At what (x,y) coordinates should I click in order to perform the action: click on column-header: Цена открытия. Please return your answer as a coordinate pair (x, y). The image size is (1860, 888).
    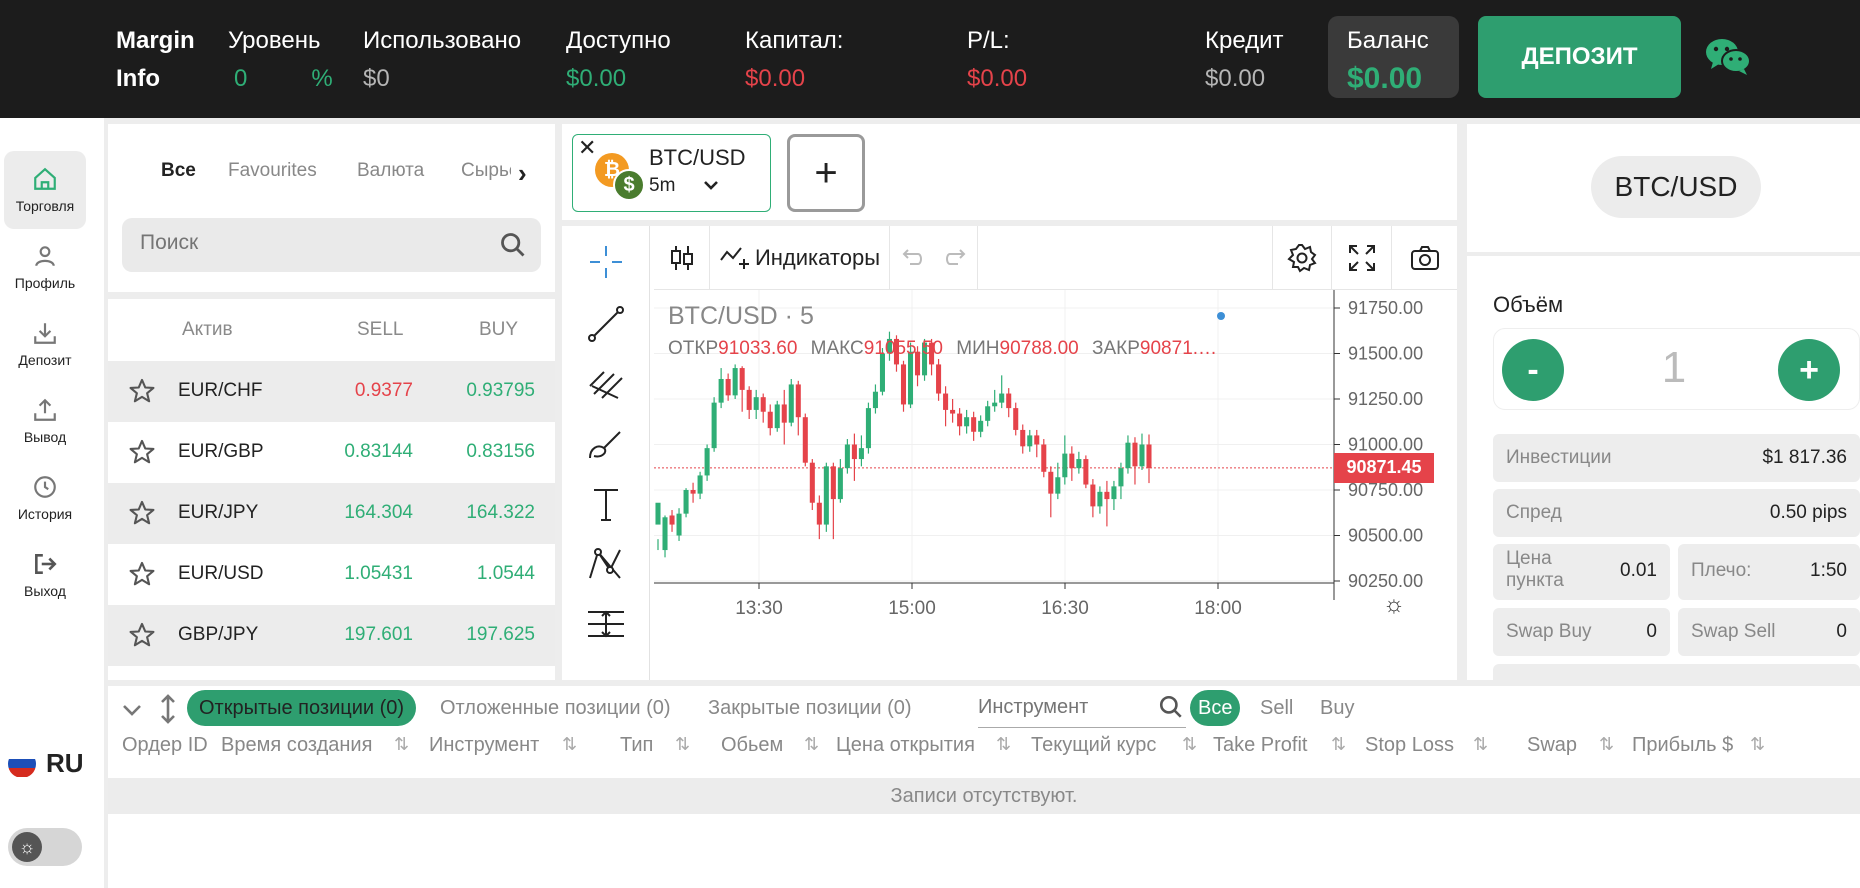
    Looking at the image, I should click on (905, 745).